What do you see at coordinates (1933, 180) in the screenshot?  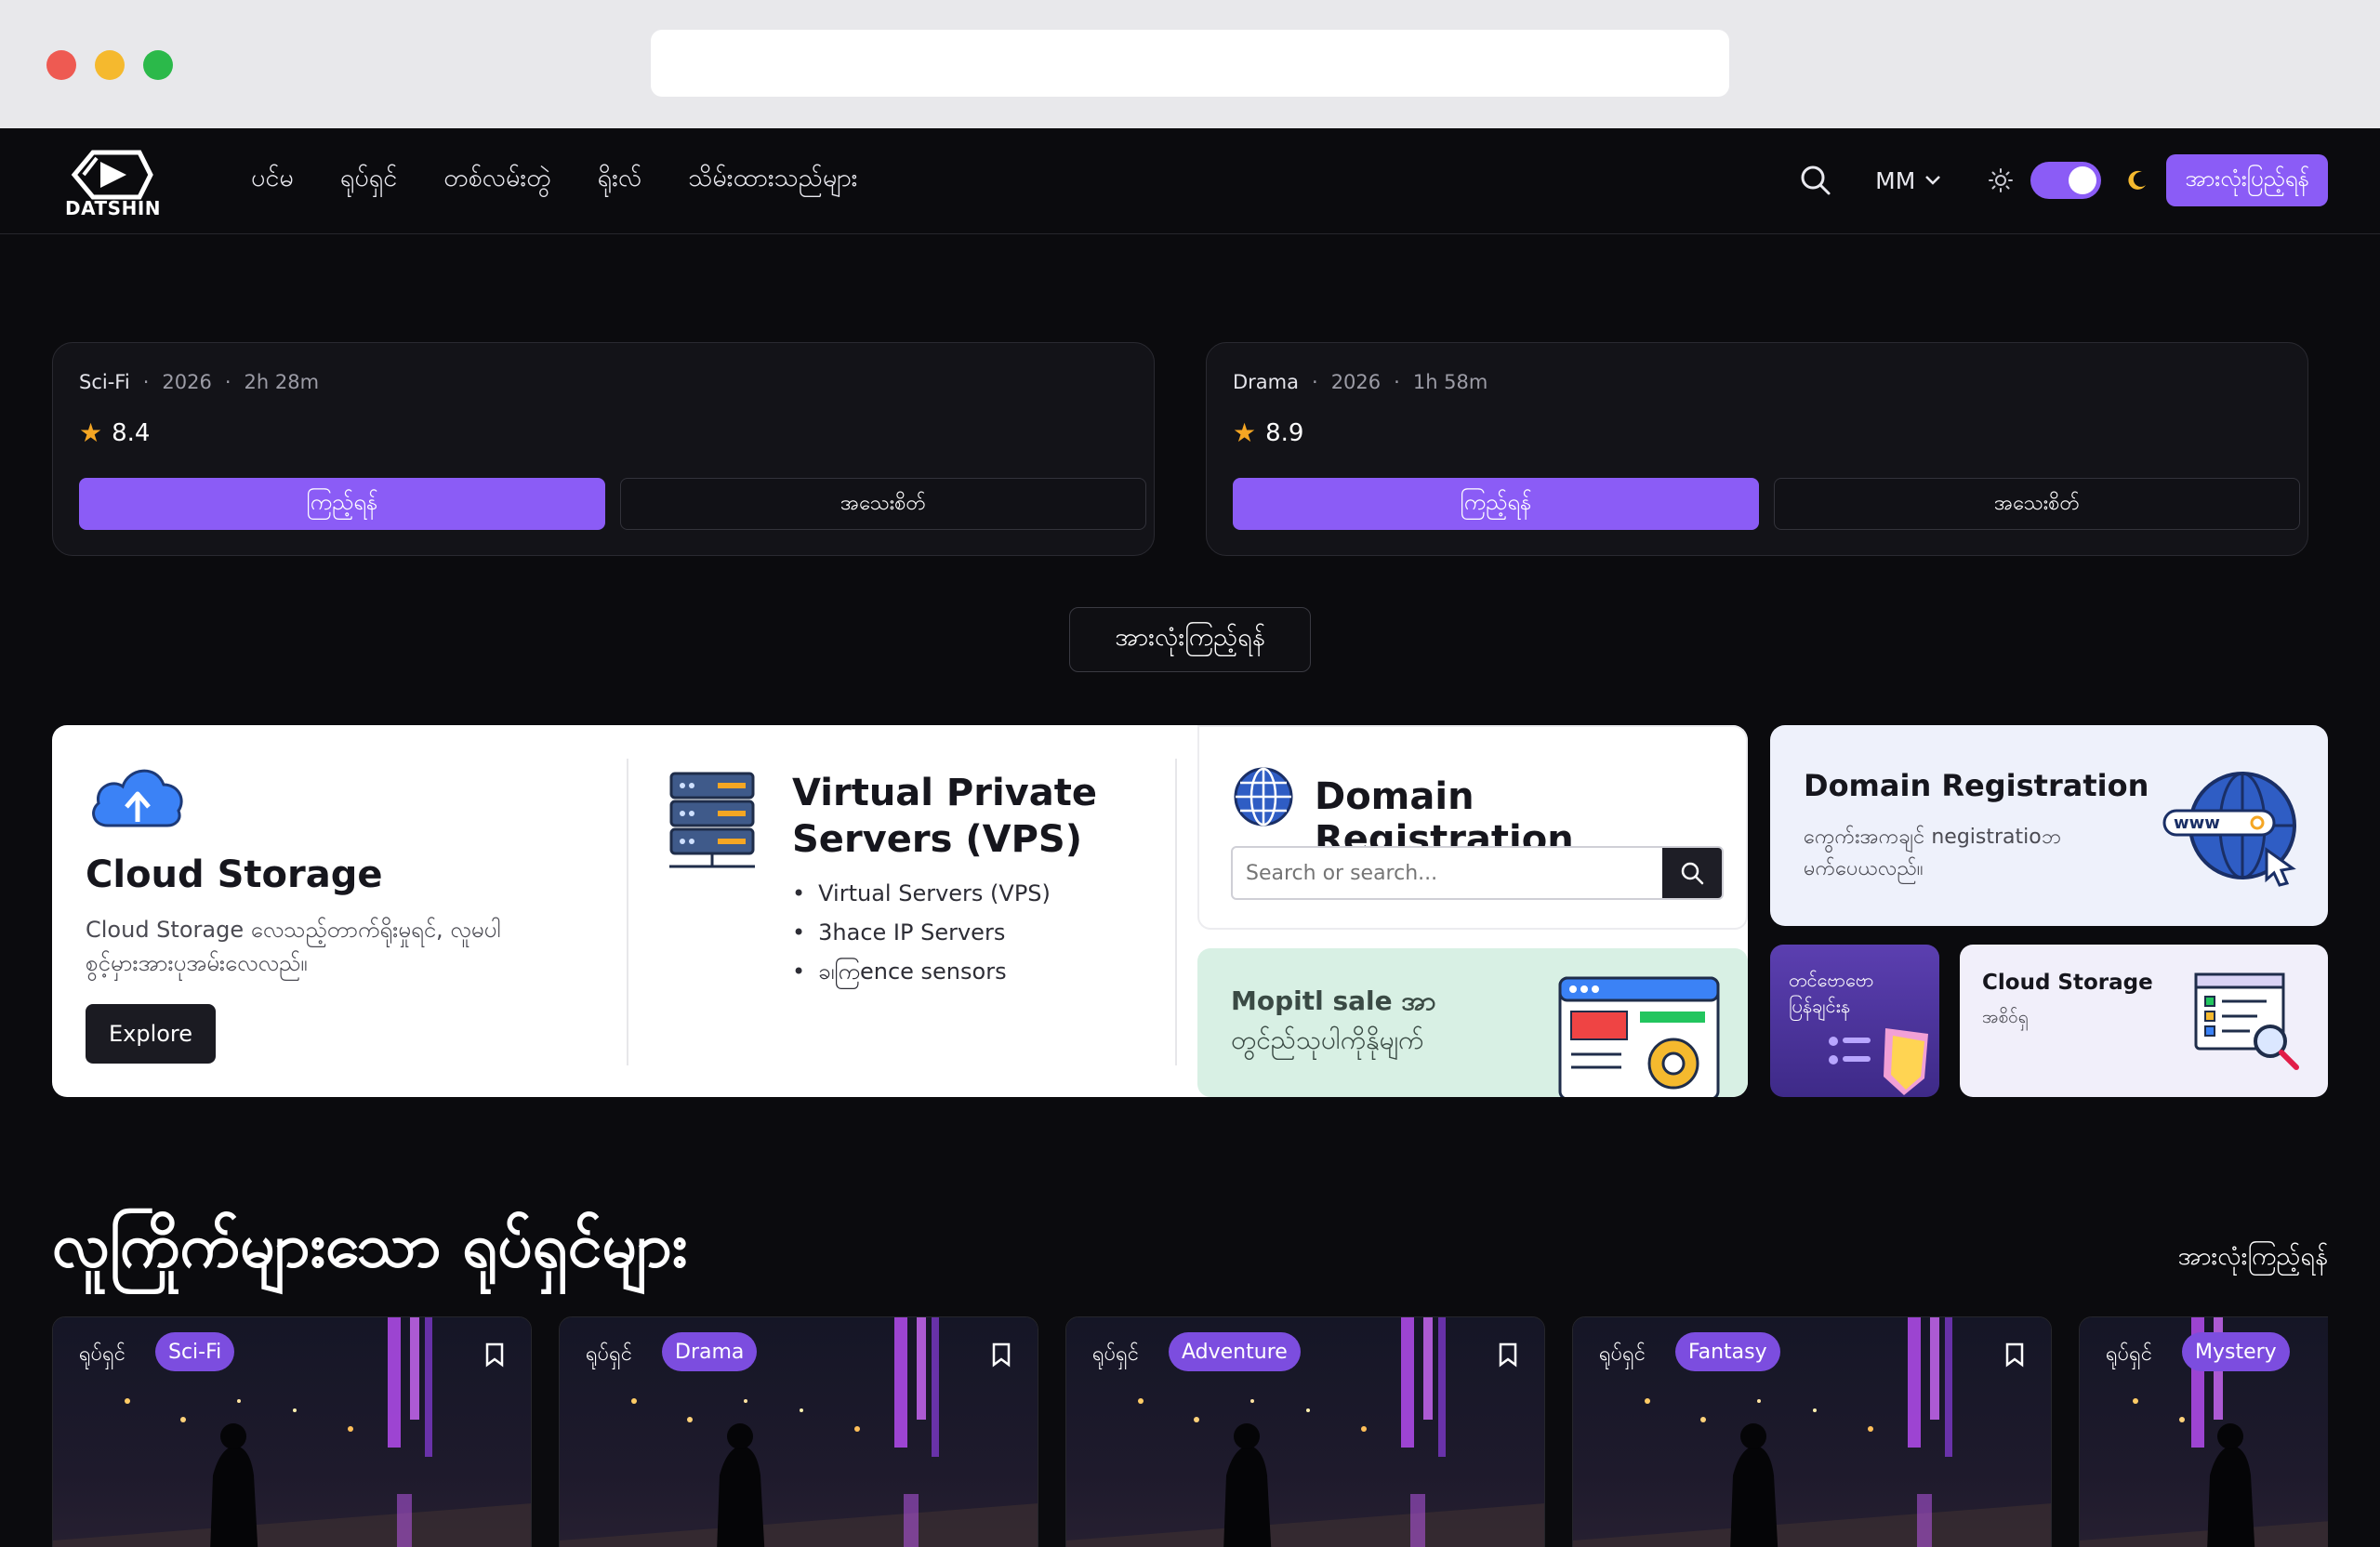 I see `chevron-down-icon` at bounding box center [1933, 180].